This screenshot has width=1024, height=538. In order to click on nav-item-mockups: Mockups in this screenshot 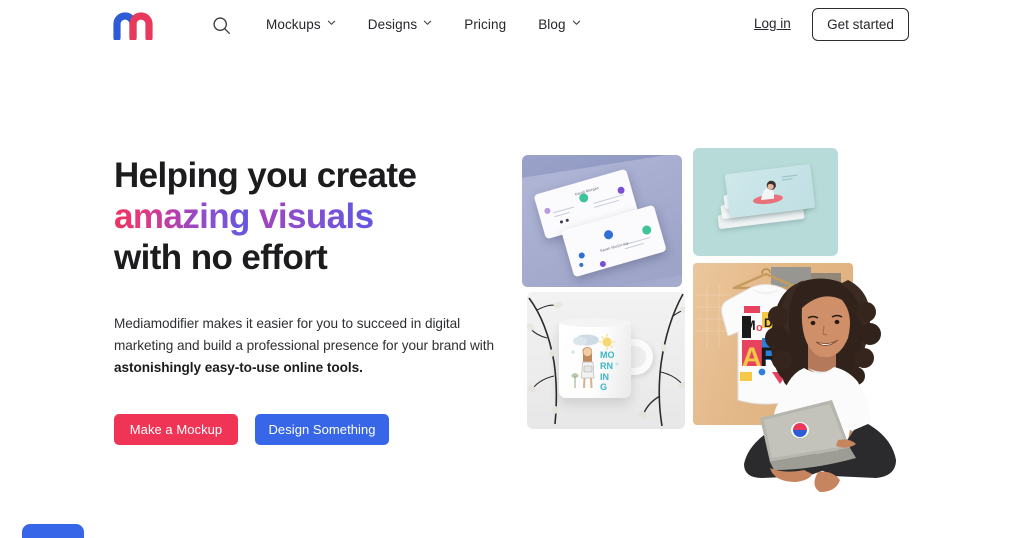, I will do `click(301, 24)`.